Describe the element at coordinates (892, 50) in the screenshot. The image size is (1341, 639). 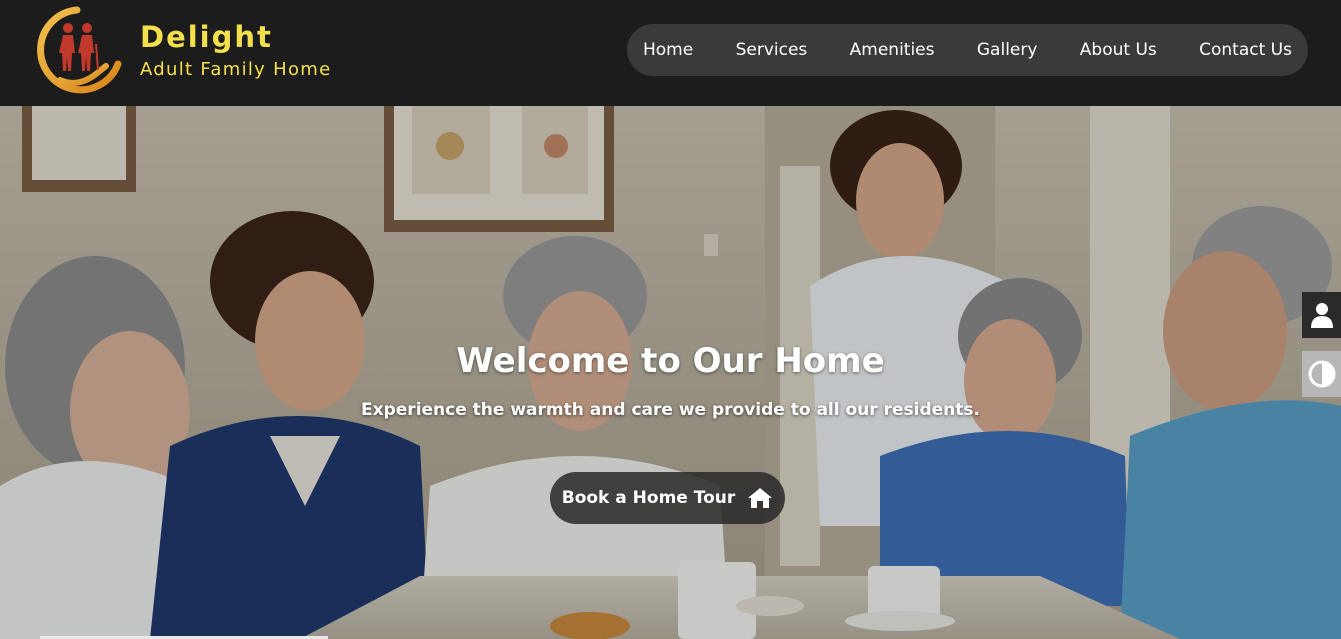
I see `nav-amenities: Amenities` at that location.